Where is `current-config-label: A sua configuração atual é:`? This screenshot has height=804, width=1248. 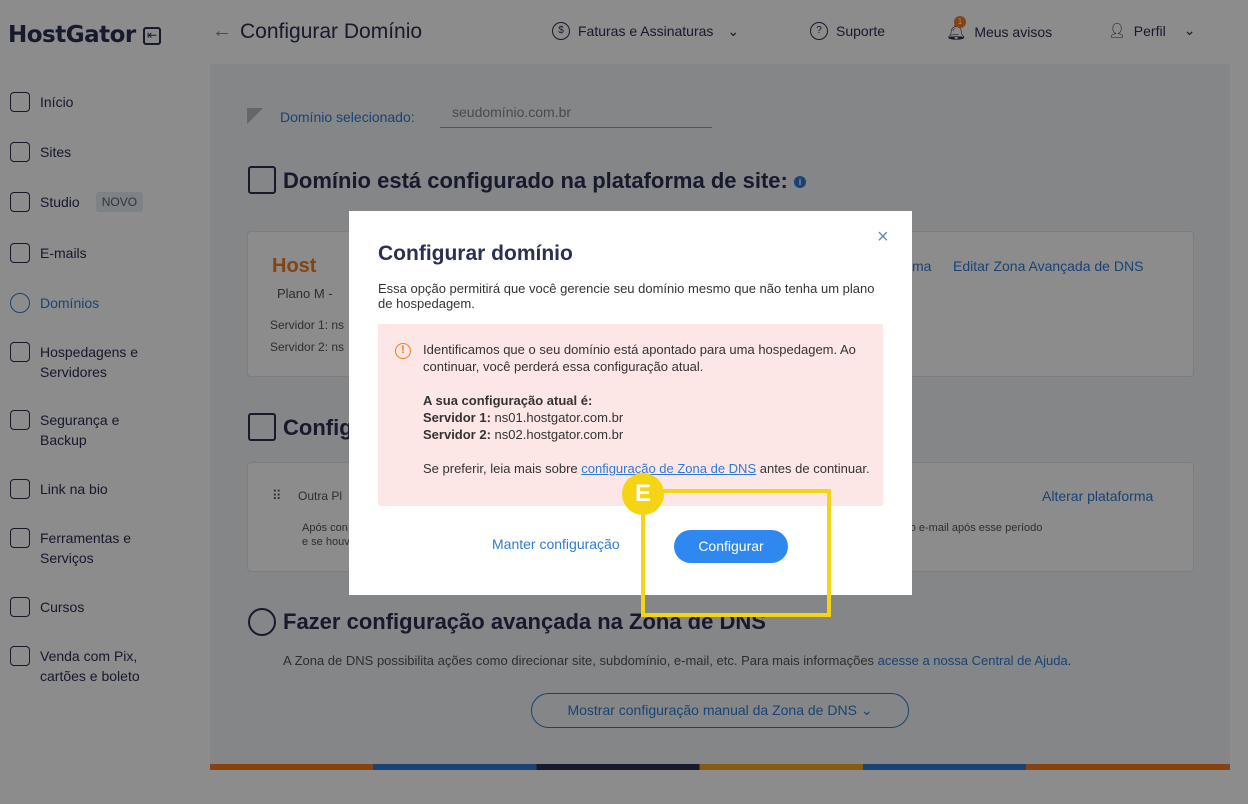 current-config-label: A sua configuração atual é: is located at coordinates (508, 400).